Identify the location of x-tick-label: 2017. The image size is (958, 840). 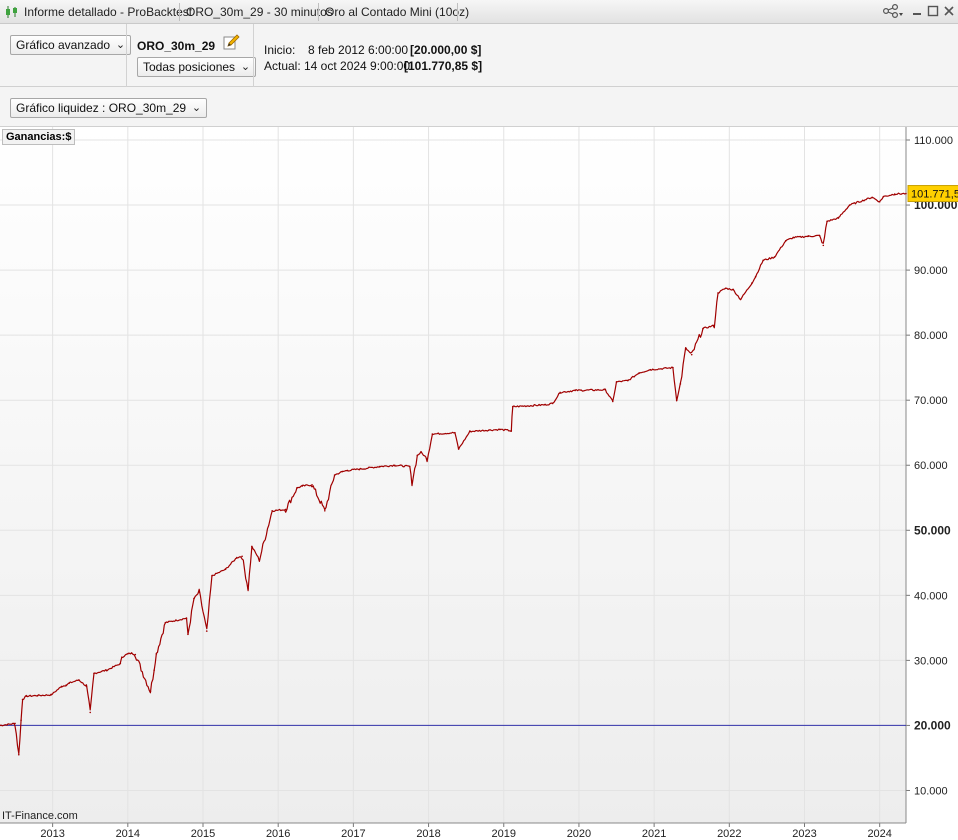
(353, 834).